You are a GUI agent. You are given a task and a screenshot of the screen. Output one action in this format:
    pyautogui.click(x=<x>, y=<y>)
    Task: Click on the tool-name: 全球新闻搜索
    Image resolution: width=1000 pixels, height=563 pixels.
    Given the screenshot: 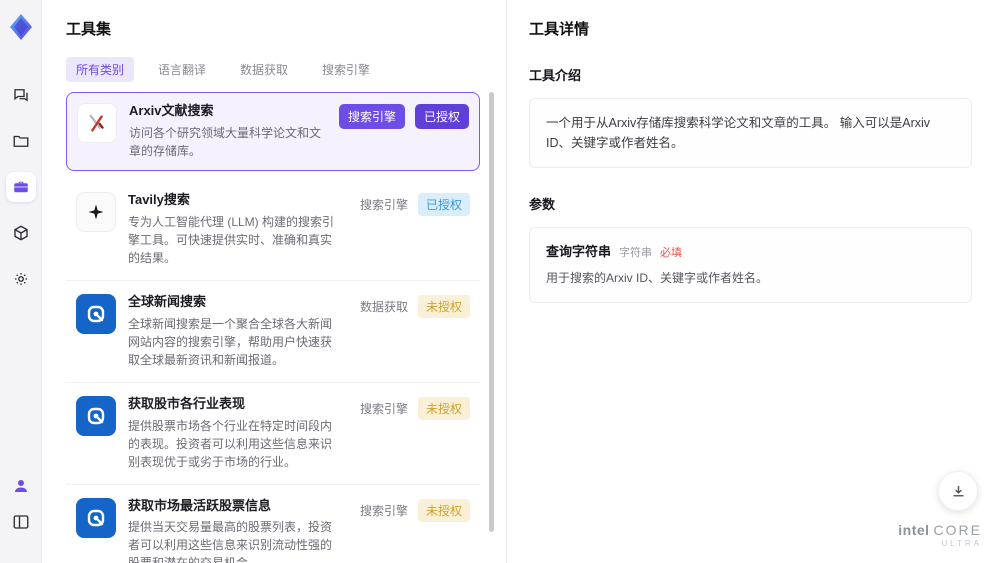 What is the action you would take?
    pyautogui.click(x=167, y=301)
    